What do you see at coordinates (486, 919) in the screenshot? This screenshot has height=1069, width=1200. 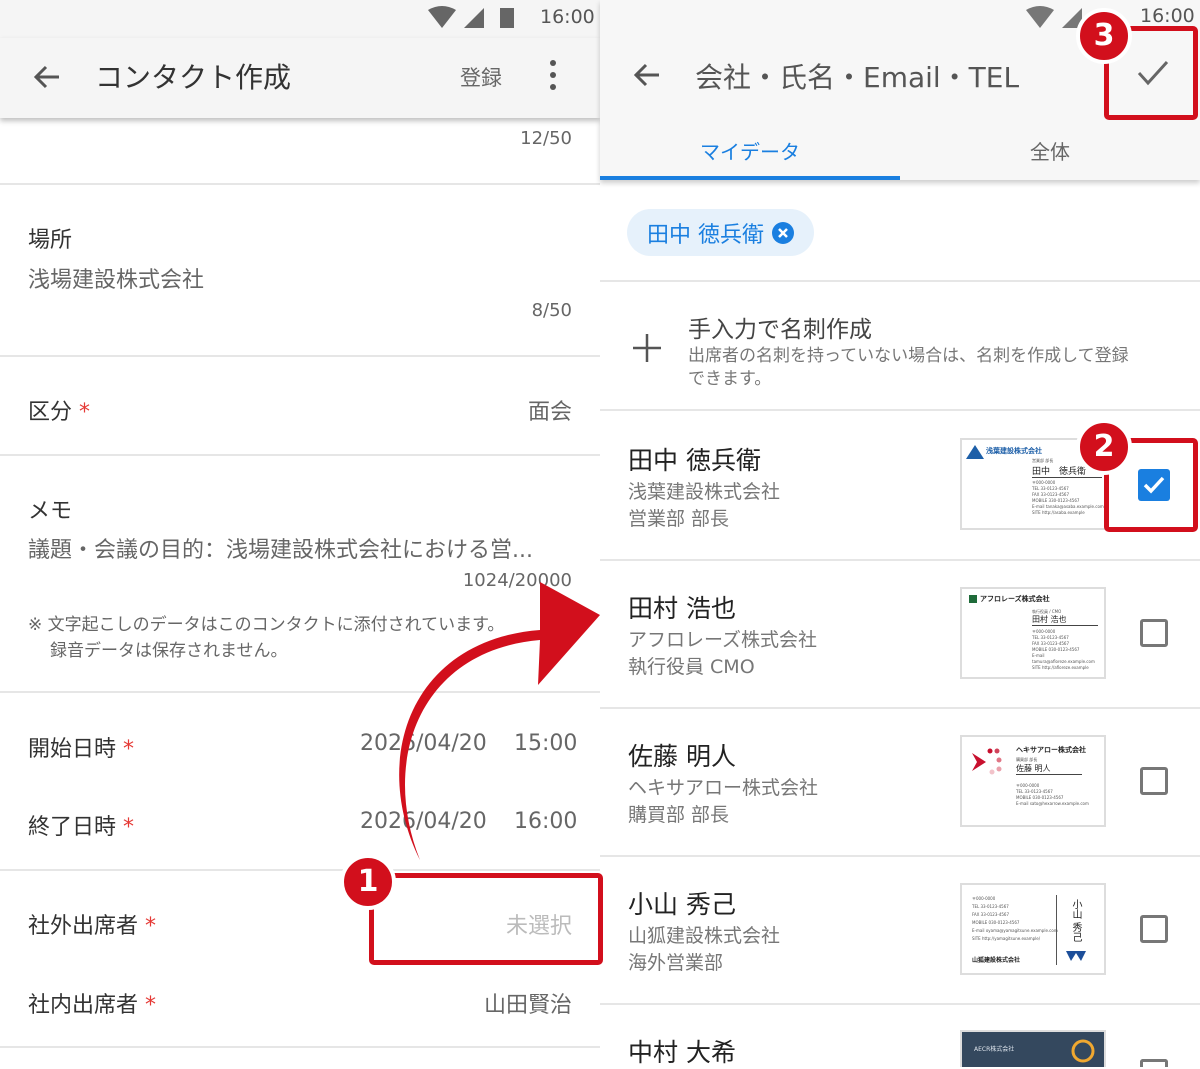 I see `highlight-external-attendee` at bounding box center [486, 919].